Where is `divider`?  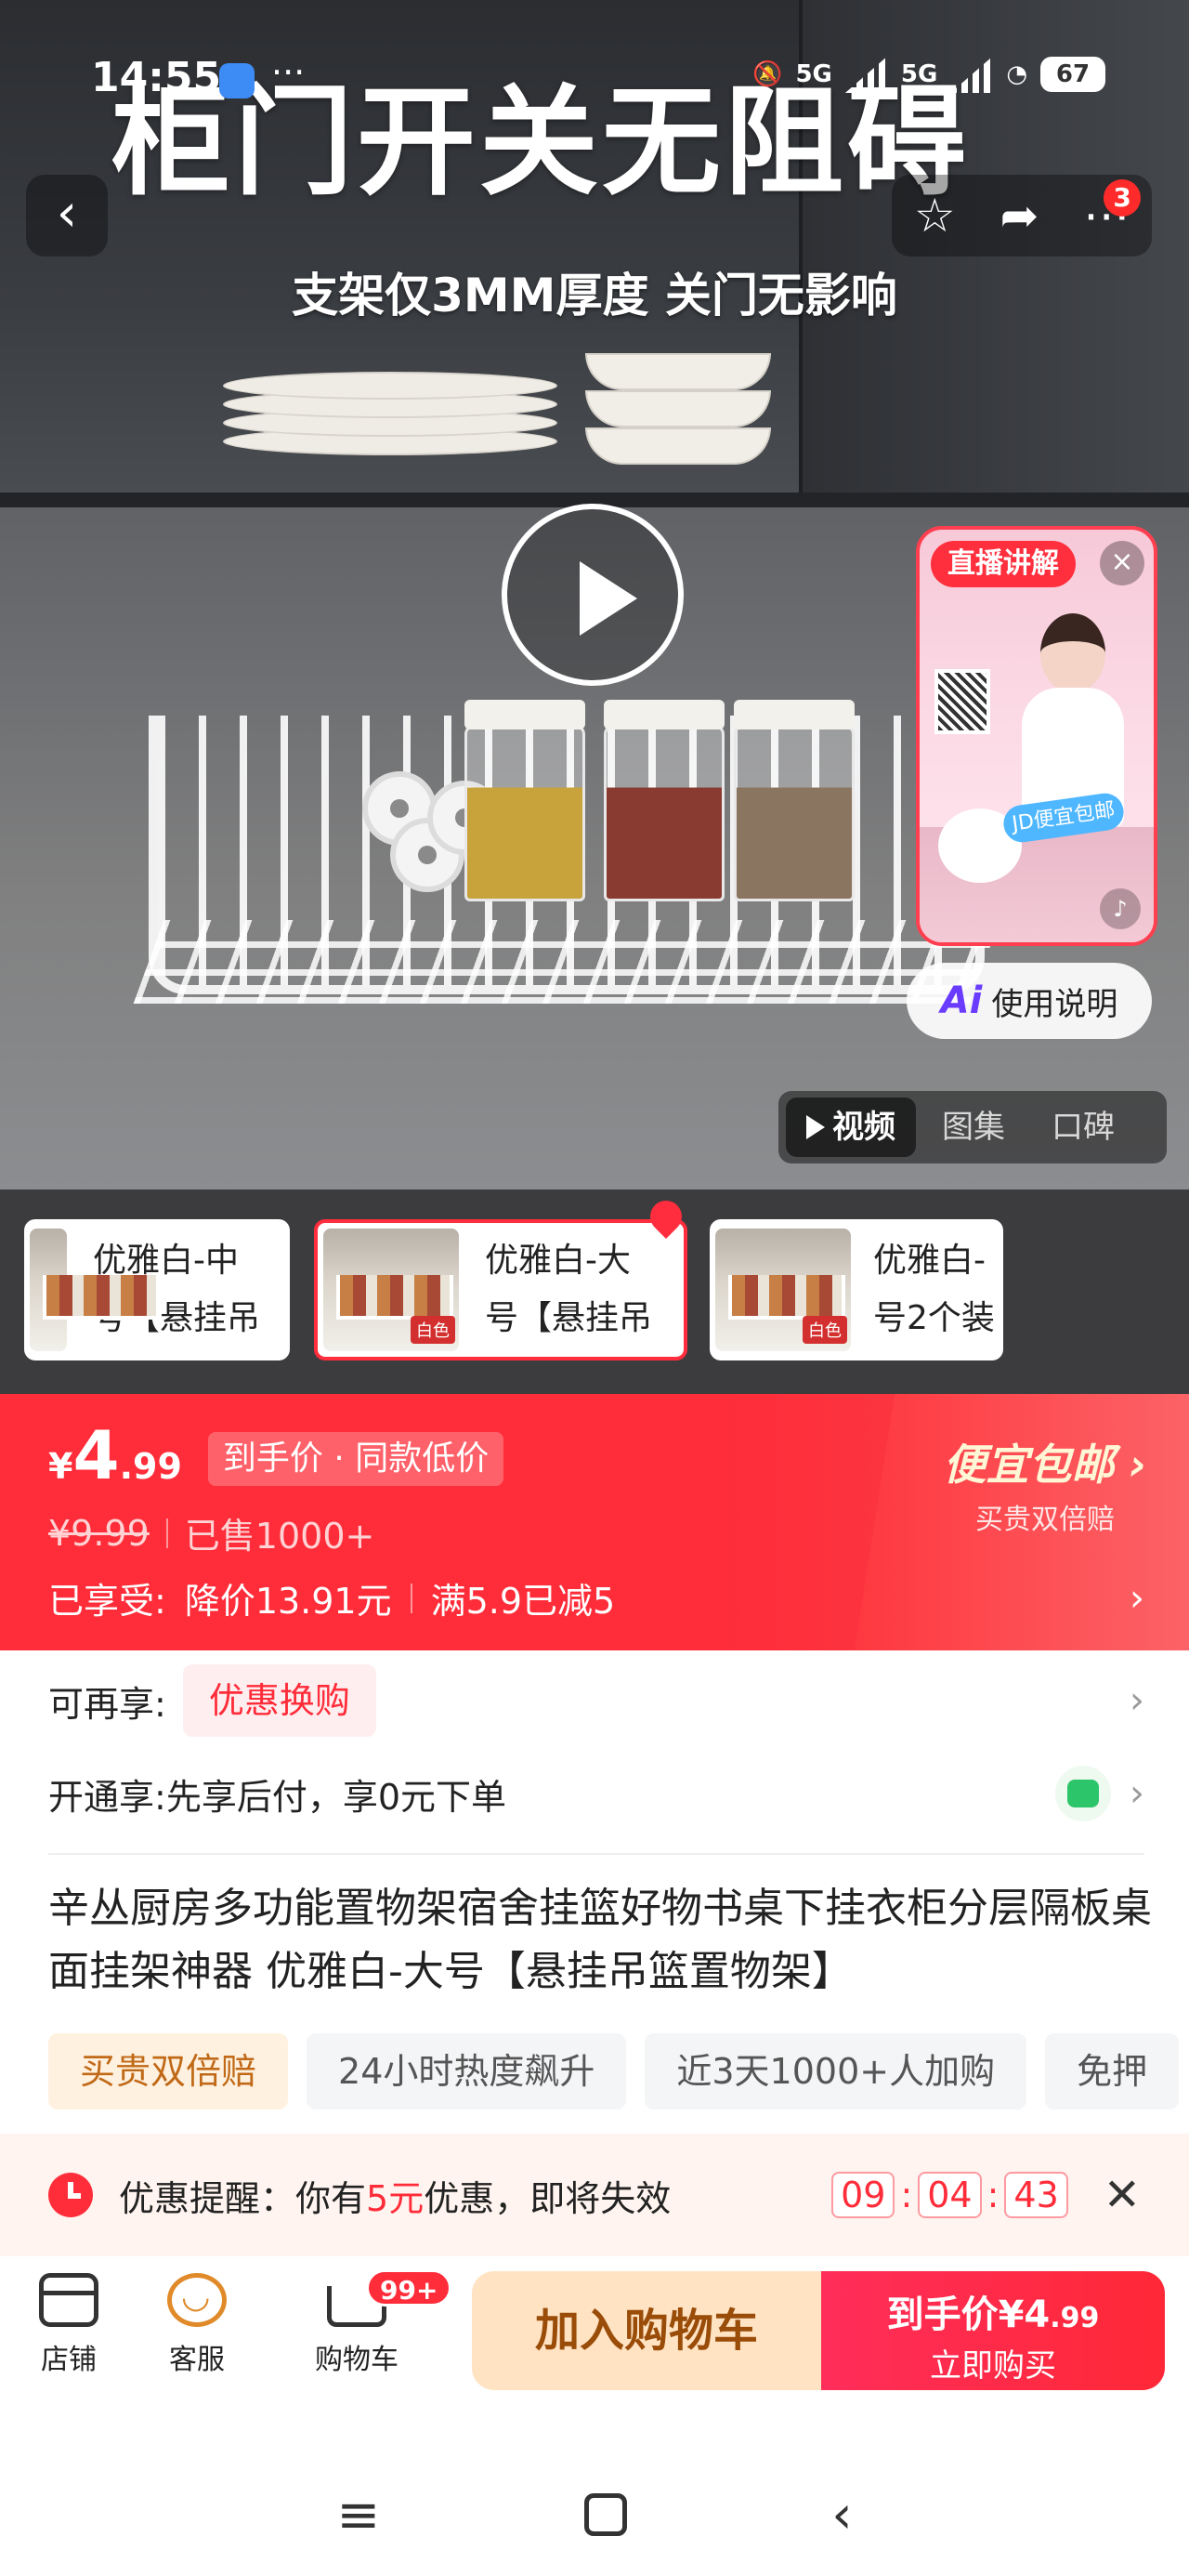
divider is located at coordinates (596, 1854).